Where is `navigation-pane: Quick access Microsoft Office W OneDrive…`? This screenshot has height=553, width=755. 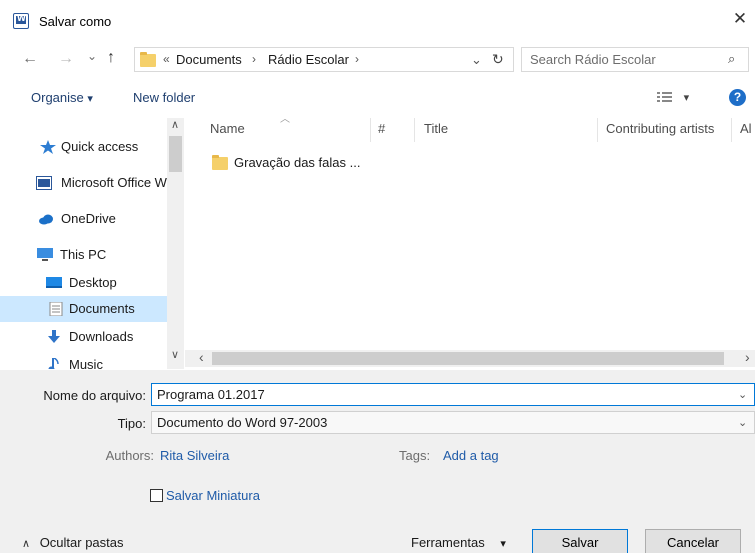
navigation-pane: Quick access Microsoft Office W OneDrive… is located at coordinates (83, 243).